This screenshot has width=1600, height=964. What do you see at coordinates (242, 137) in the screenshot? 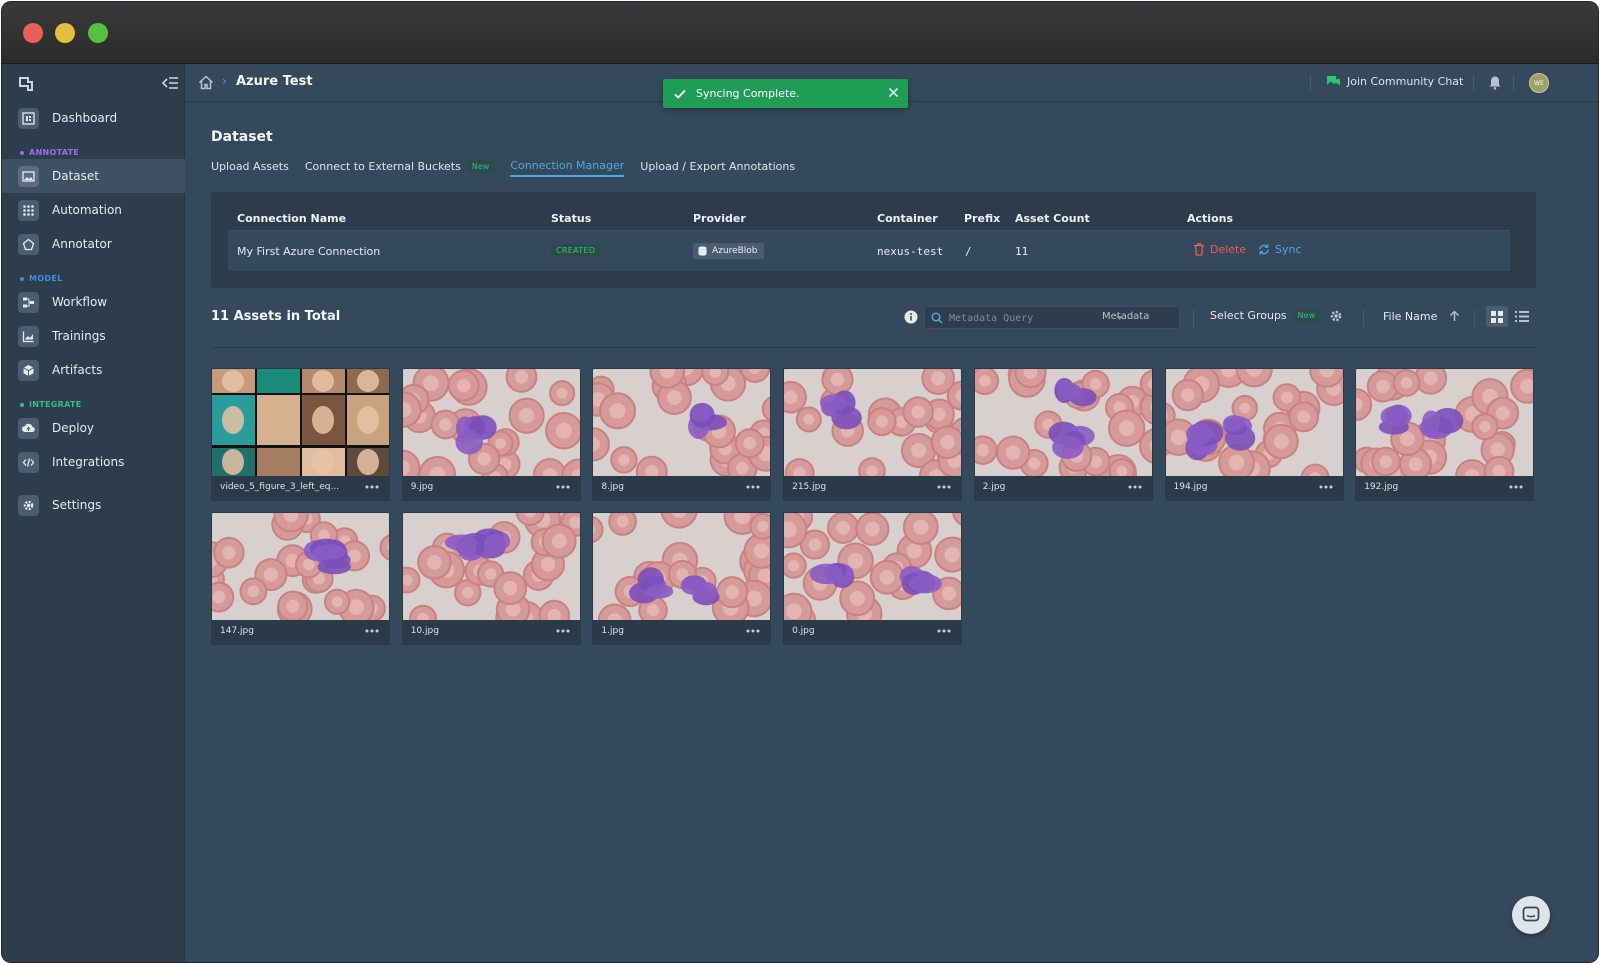
I see `page-title: Dataset` at bounding box center [242, 137].